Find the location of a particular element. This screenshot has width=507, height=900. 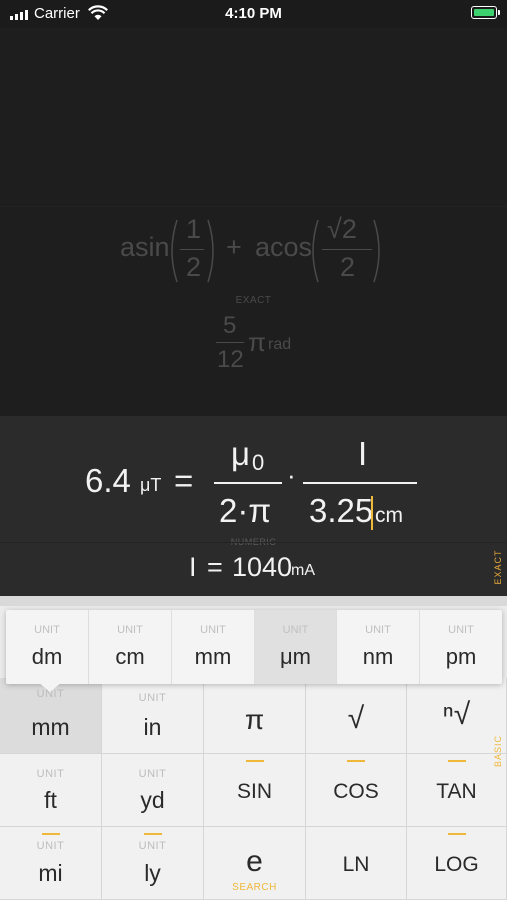

result-variable: I is located at coordinates (193, 567).